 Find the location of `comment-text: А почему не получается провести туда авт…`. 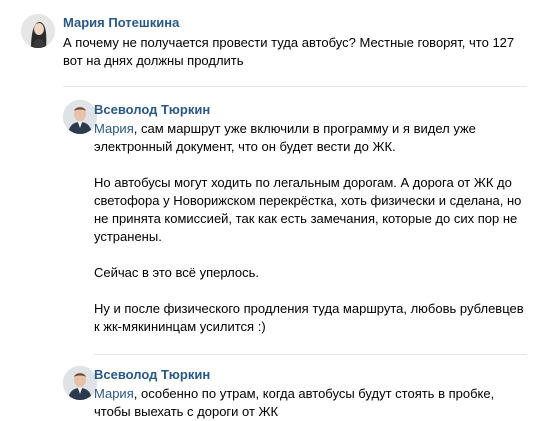

comment-text: А почему не получается провести туда авт… is located at coordinates (288, 52).